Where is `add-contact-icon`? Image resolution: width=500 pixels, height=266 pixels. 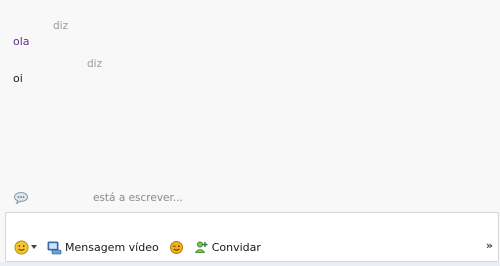
add-contact-icon is located at coordinates (201, 247).